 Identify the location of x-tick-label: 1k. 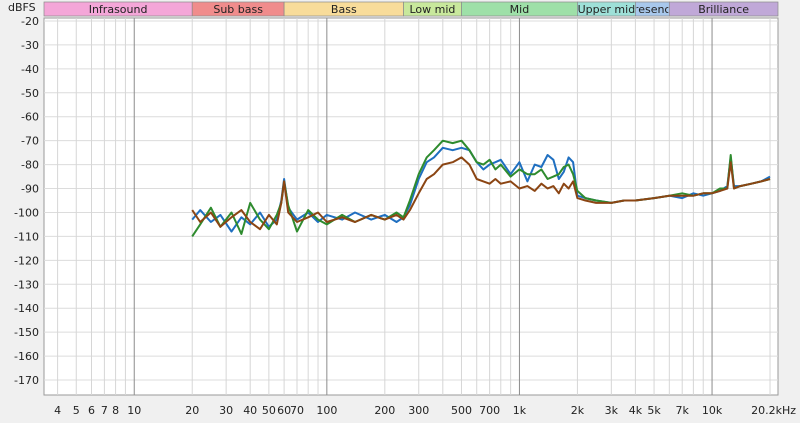
(520, 410).